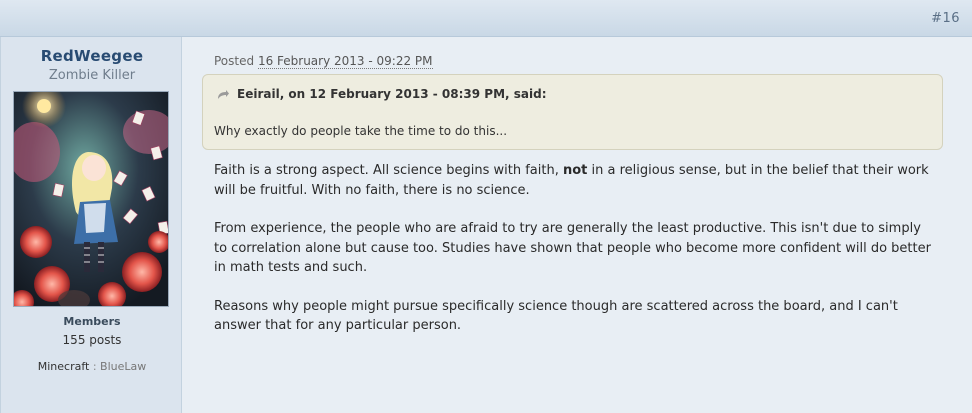  Describe the element at coordinates (92, 321) in the screenshot. I see `member-group: Members` at that location.